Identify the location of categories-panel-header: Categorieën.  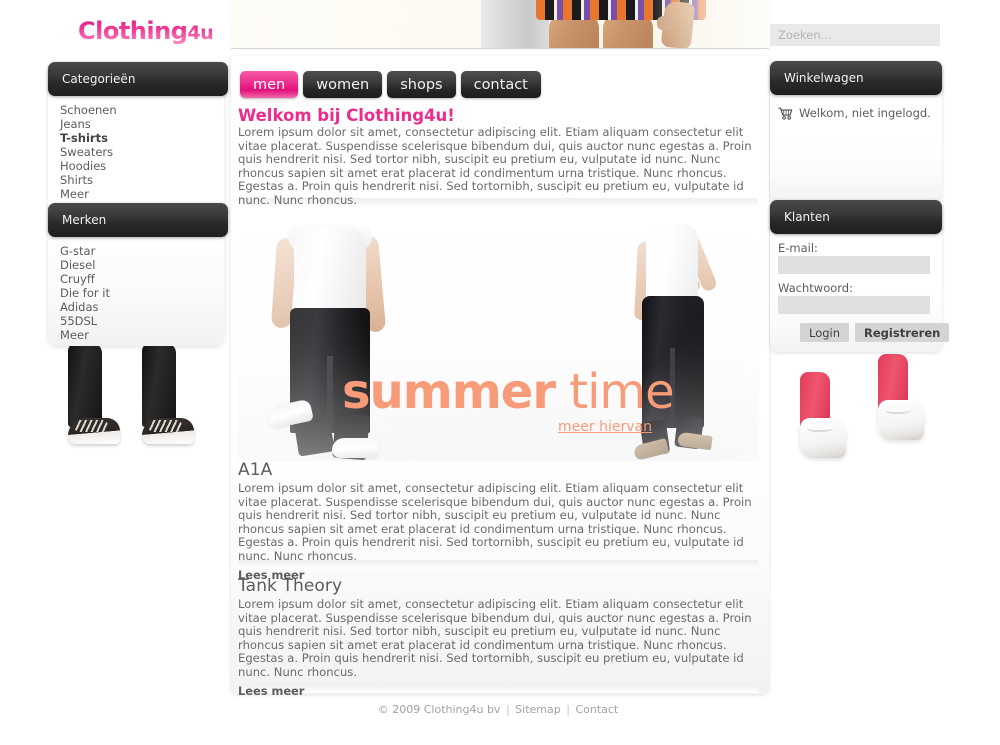
(138, 79).